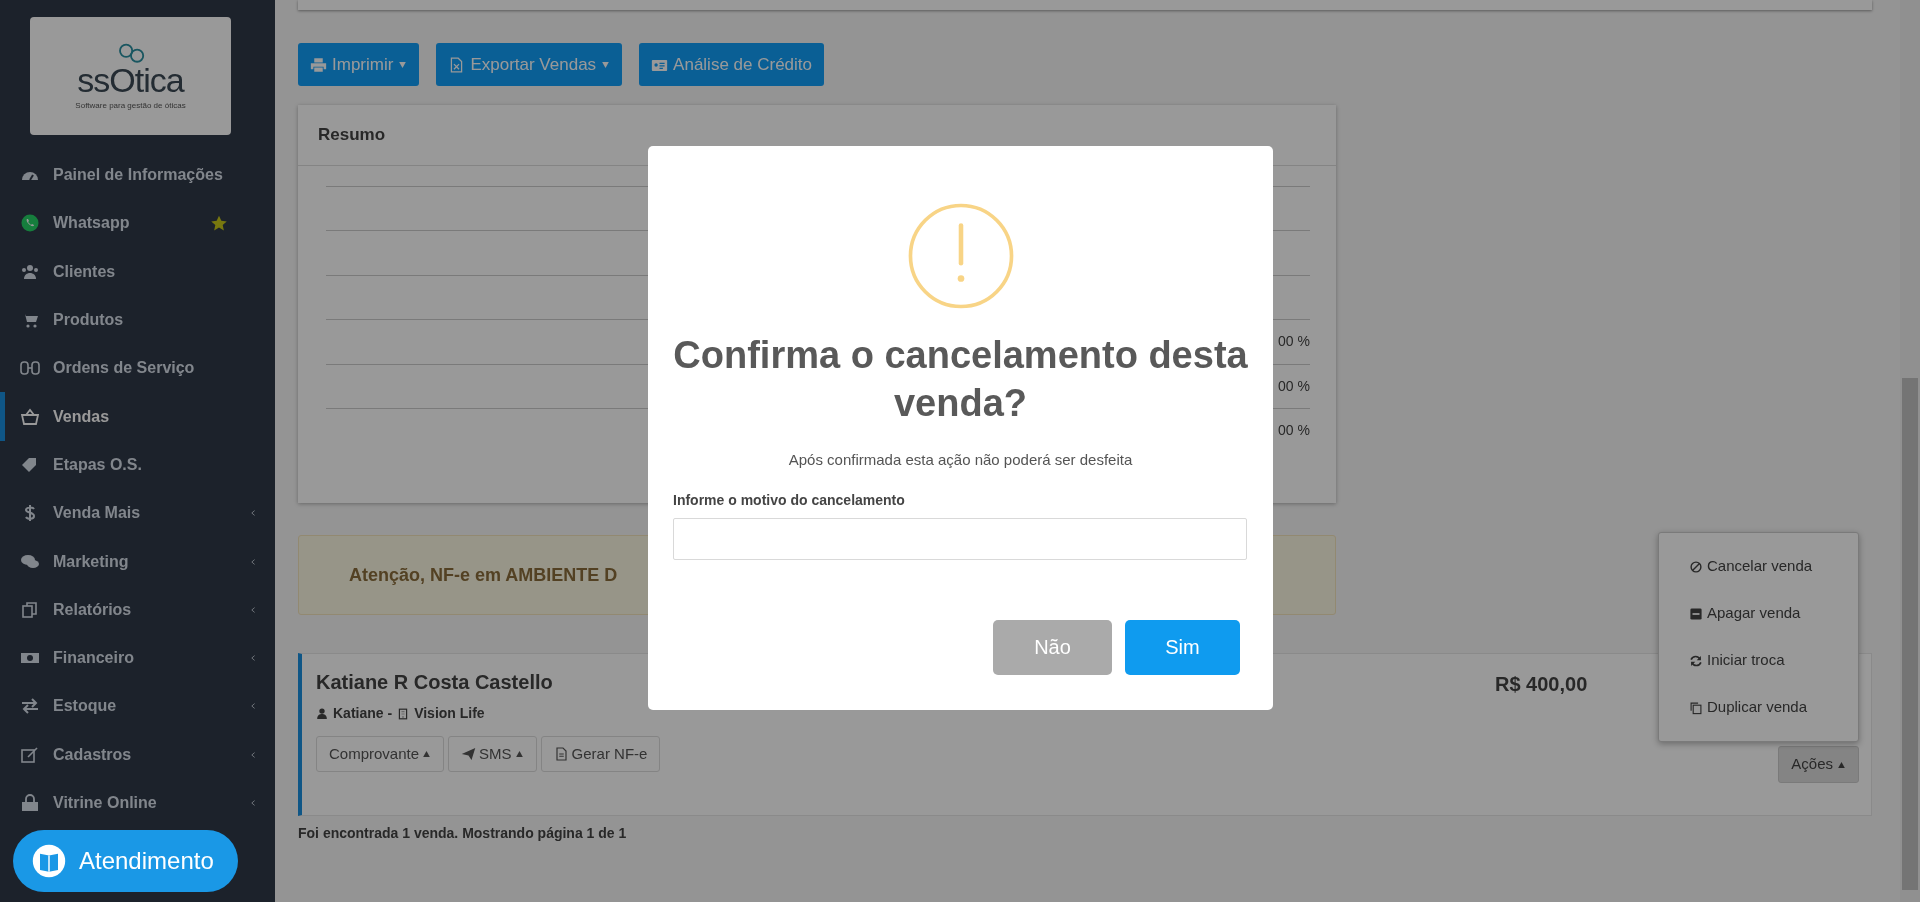  What do you see at coordinates (449, 713) in the screenshot?
I see `store-name: Vision Life` at bounding box center [449, 713].